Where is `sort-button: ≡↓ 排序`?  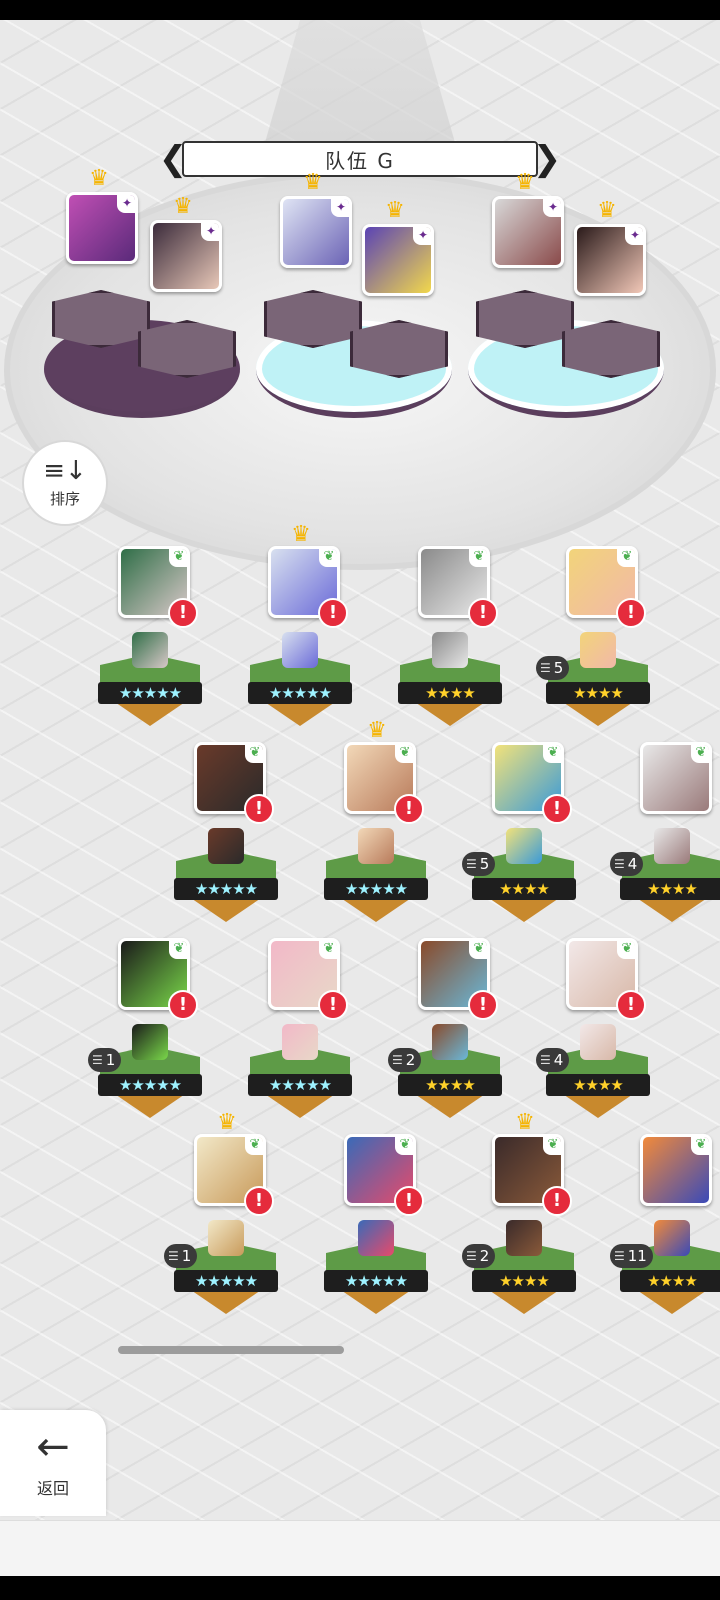 sort-button: ≡↓ 排序 is located at coordinates (65, 483).